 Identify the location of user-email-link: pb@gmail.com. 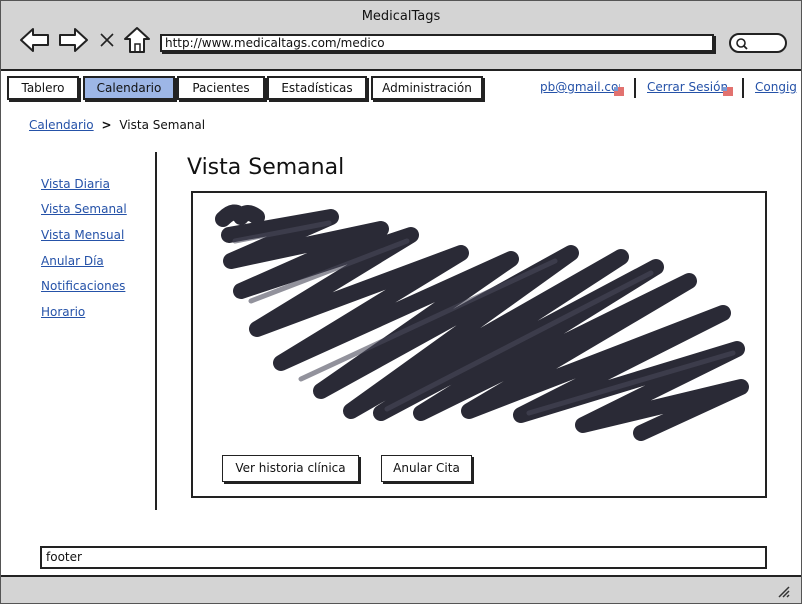
(580, 87).